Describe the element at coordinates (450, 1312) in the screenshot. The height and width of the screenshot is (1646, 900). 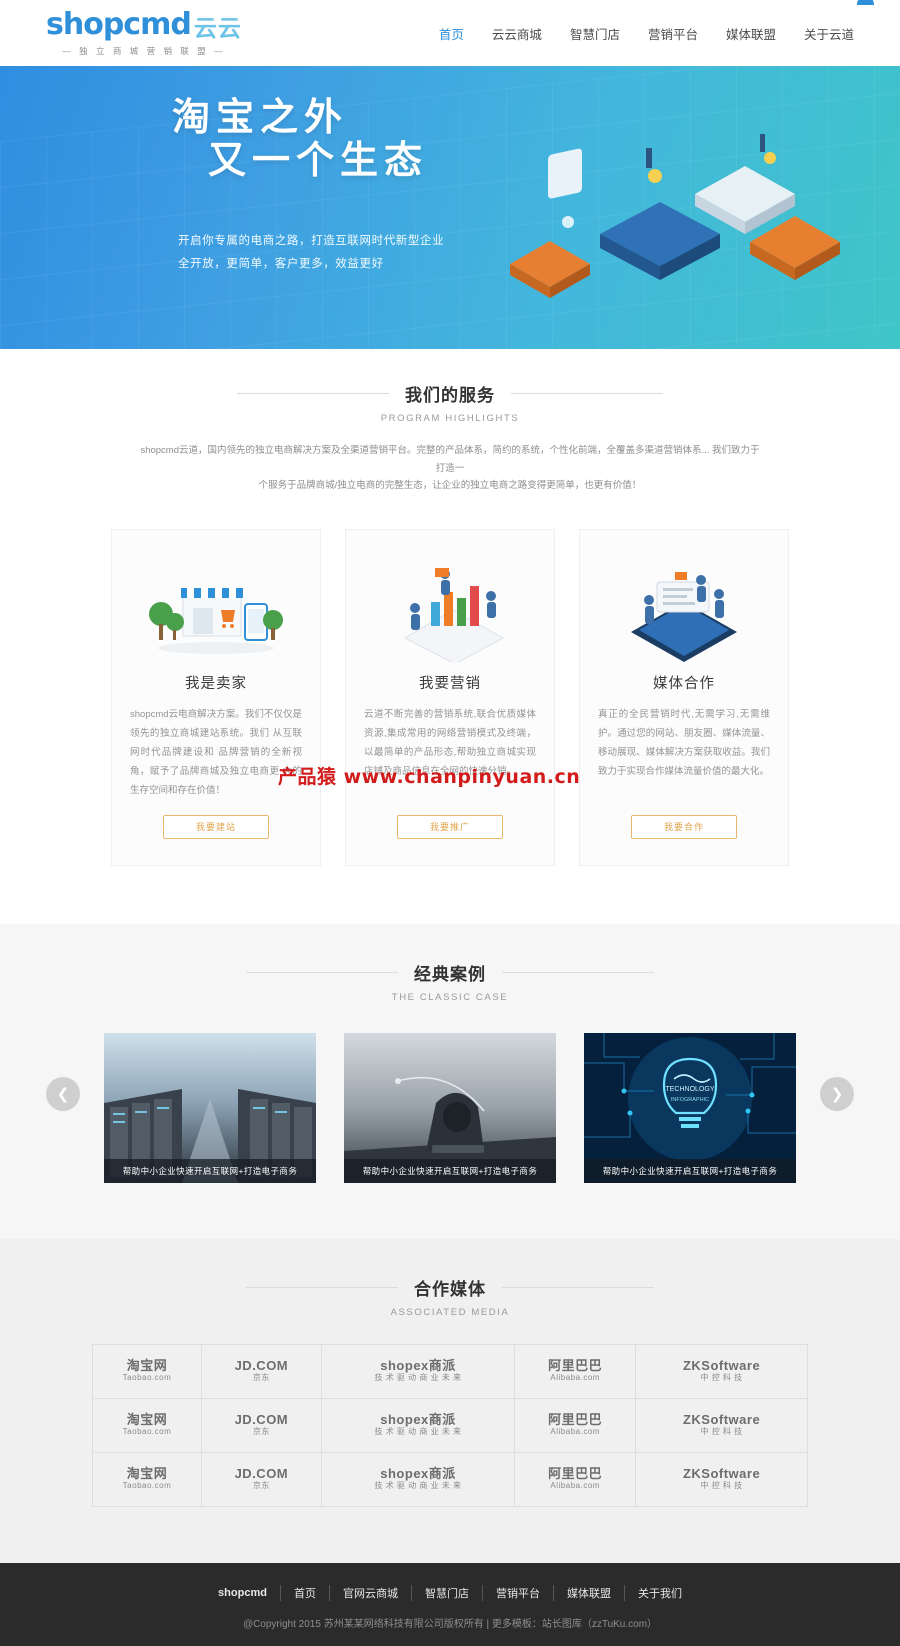
I see `media-subtitle: ASSOCIATED MEDIA` at that location.